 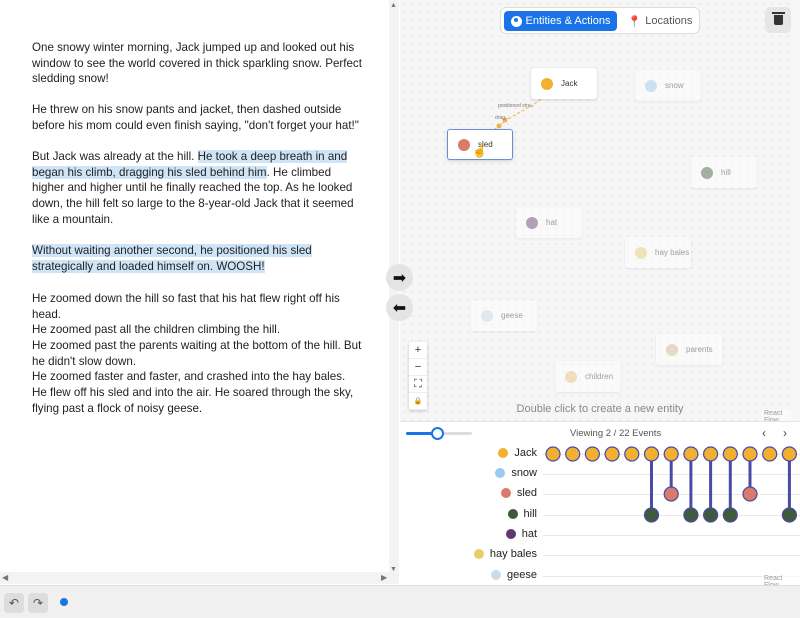 I want to click on redo-arrow-icon: ↷, so click(x=38, y=603).